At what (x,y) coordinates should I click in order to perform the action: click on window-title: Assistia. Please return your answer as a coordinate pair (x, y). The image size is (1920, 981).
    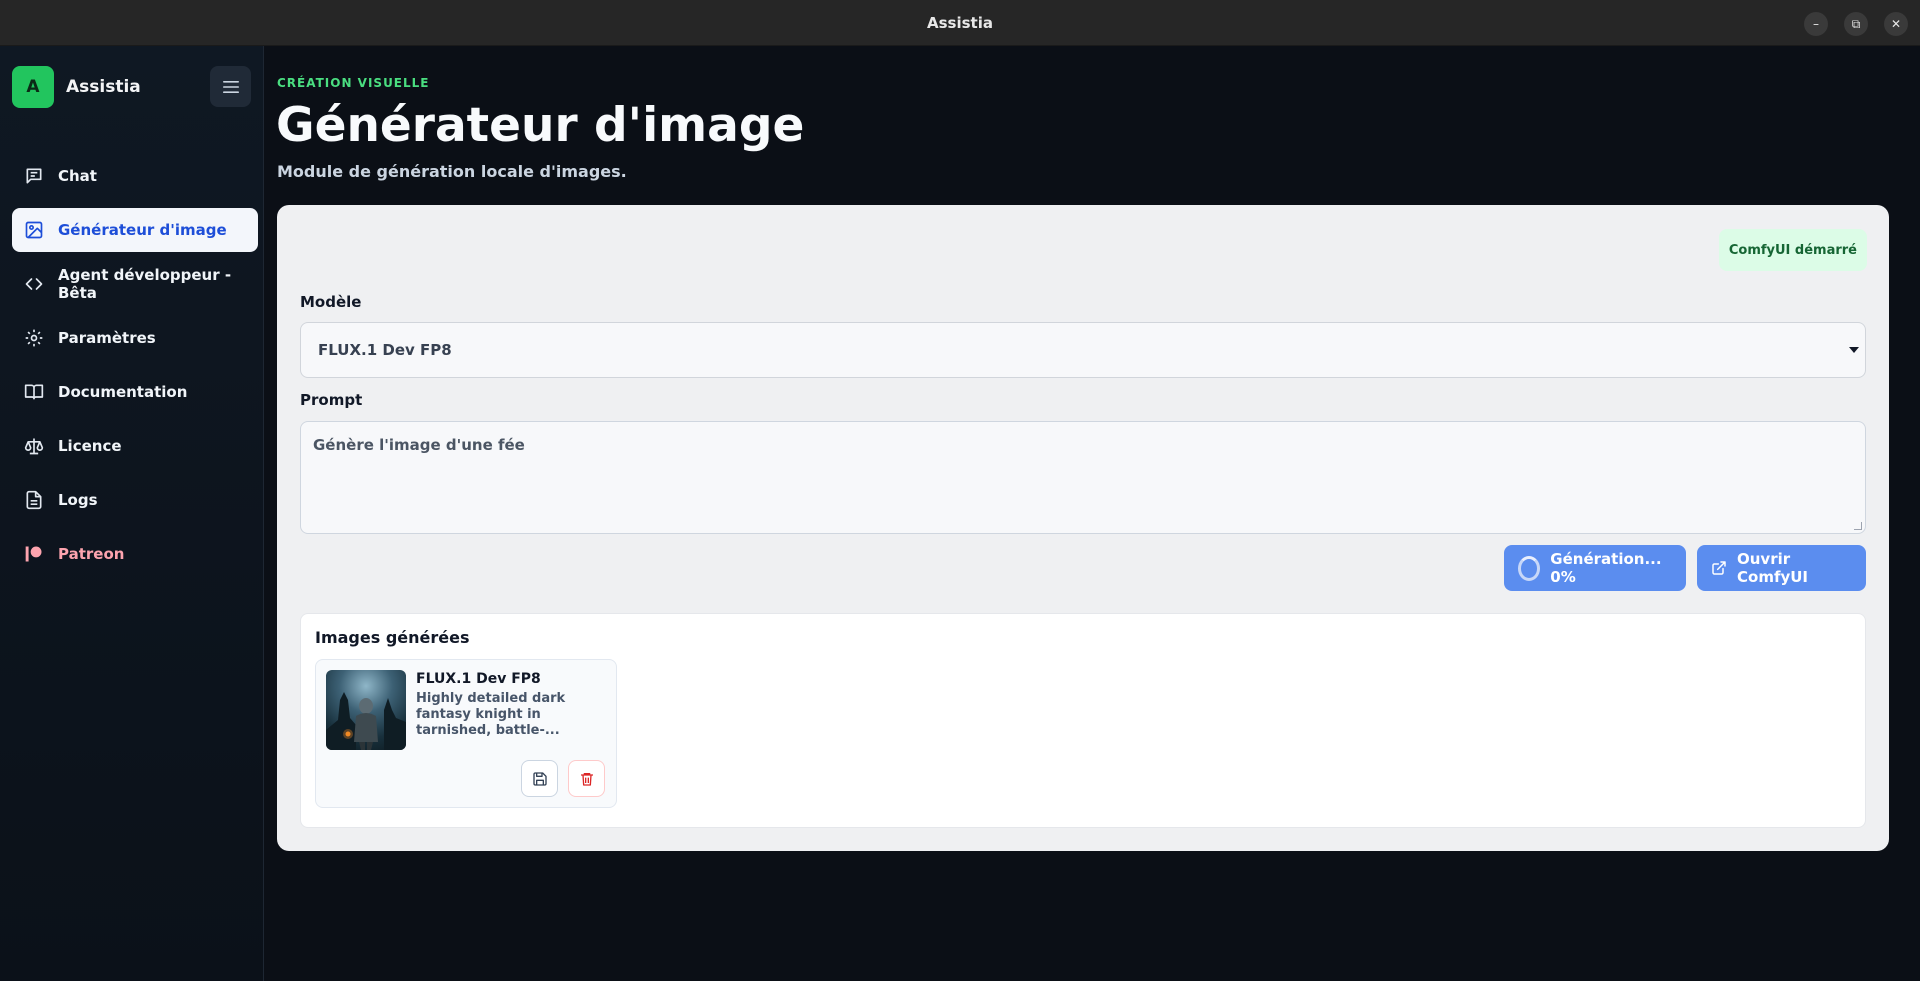
    Looking at the image, I should click on (960, 22).